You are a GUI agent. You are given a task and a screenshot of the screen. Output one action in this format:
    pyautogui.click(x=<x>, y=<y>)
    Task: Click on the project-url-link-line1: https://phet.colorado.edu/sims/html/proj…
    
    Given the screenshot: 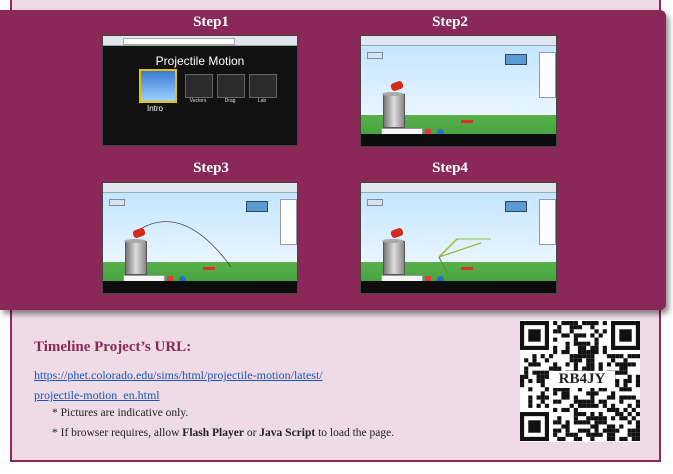 What is the action you would take?
    pyautogui.click(x=178, y=375)
    